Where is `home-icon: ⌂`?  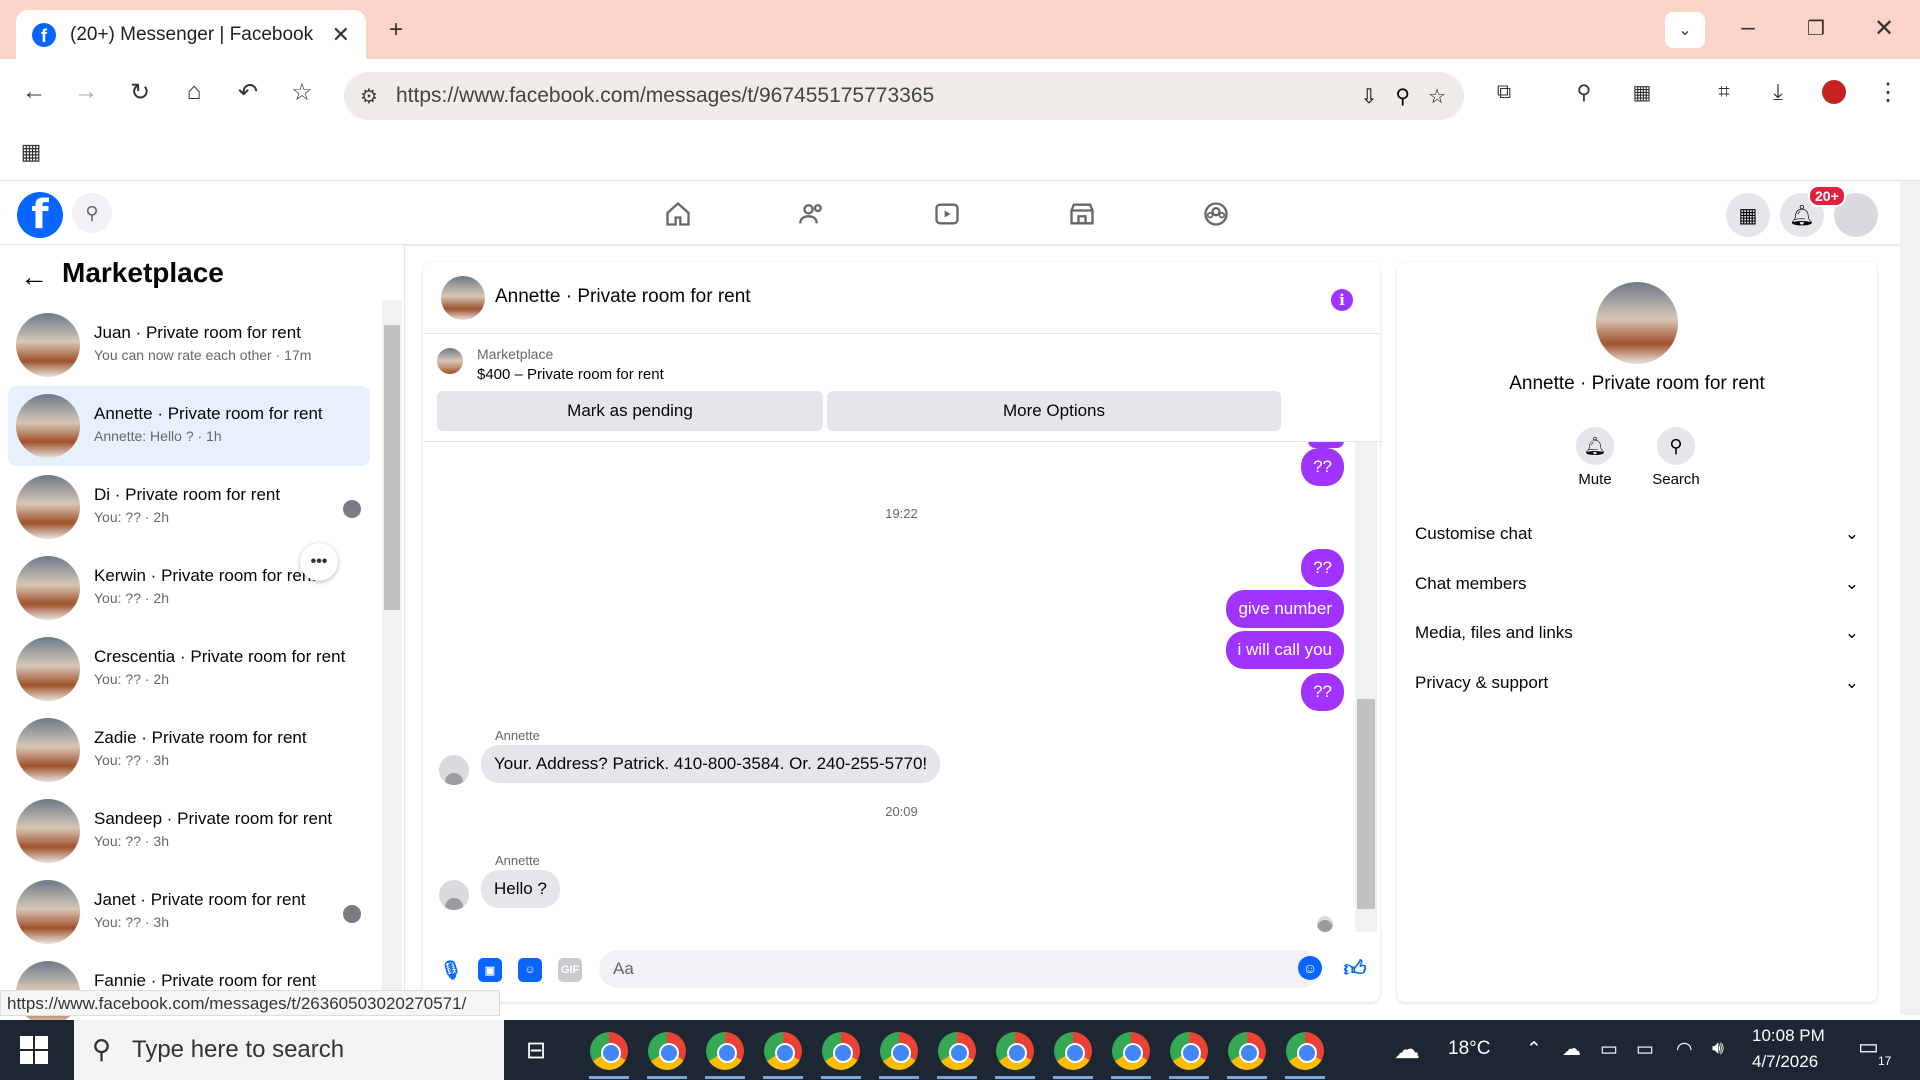
home-icon: ⌂ is located at coordinates (194, 92).